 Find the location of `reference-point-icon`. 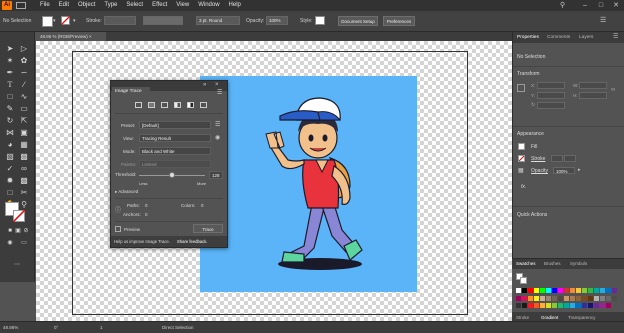

reference-point-icon is located at coordinates (521, 88).